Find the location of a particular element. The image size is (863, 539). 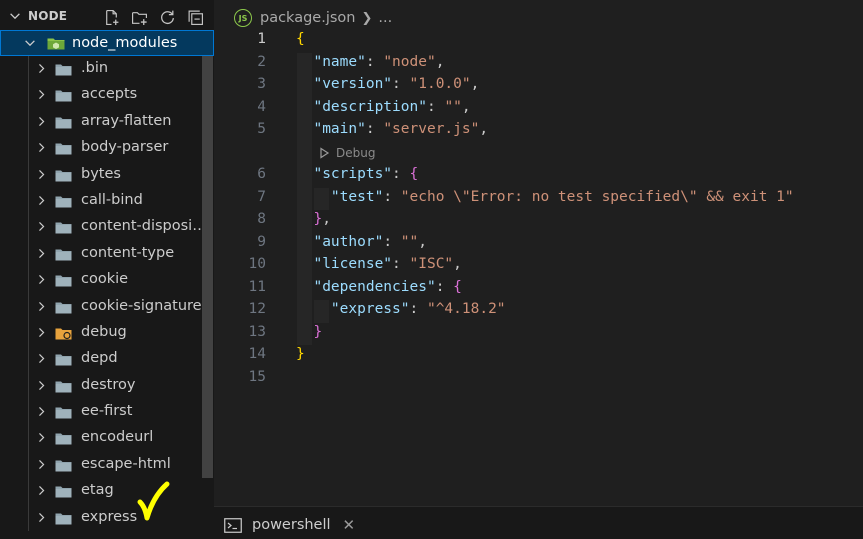

json-key: "version" is located at coordinates (353, 84).